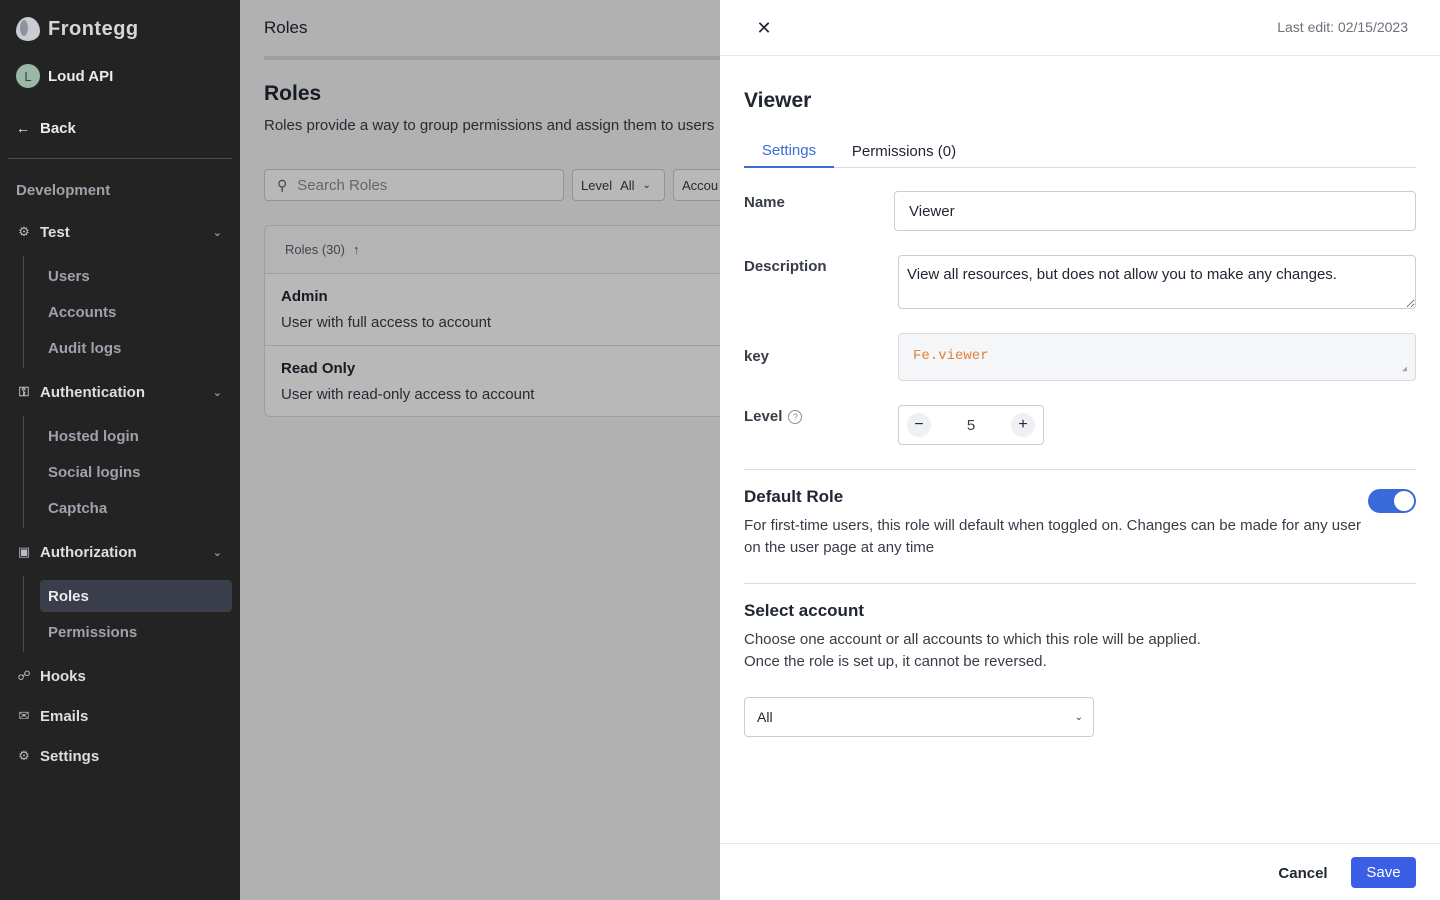 The image size is (1440, 900). What do you see at coordinates (81, 76) in the screenshot?
I see `environment-name: Loud API` at bounding box center [81, 76].